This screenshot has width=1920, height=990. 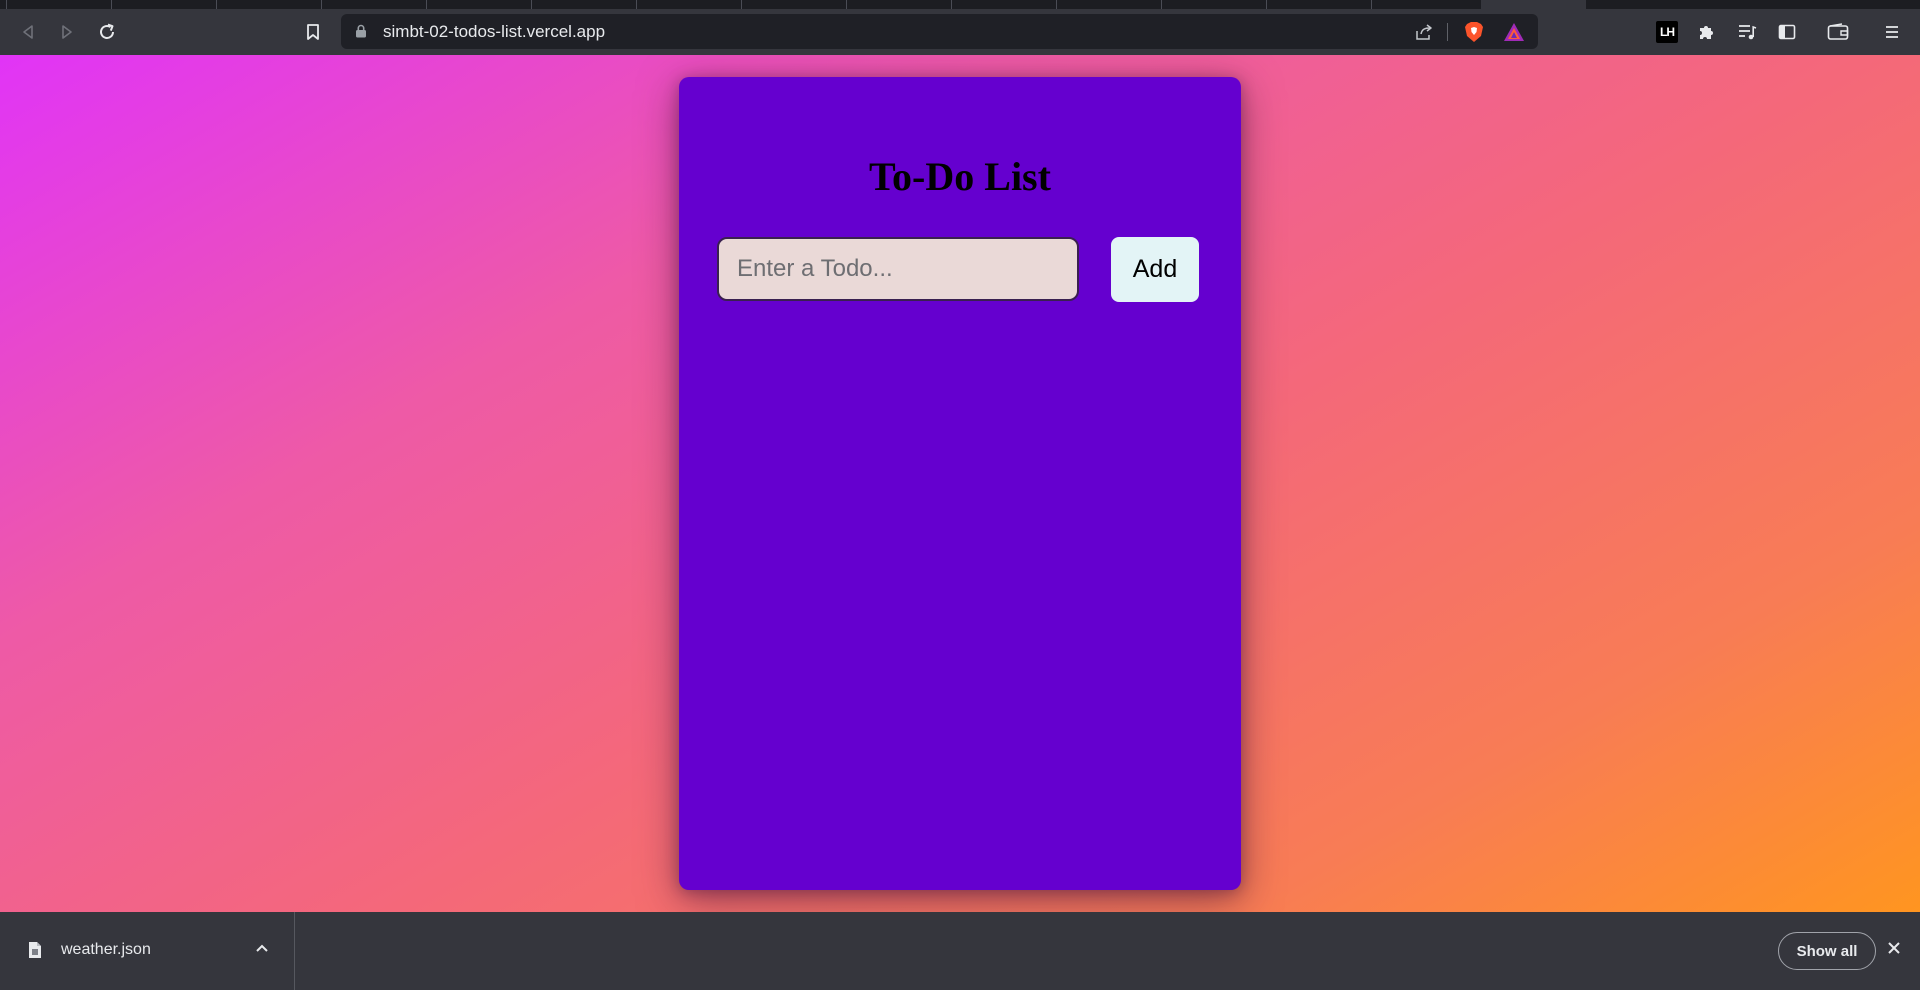 What do you see at coordinates (1474, 32) in the screenshot?
I see `brave-shield-icon` at bounding box center [1474, 32].